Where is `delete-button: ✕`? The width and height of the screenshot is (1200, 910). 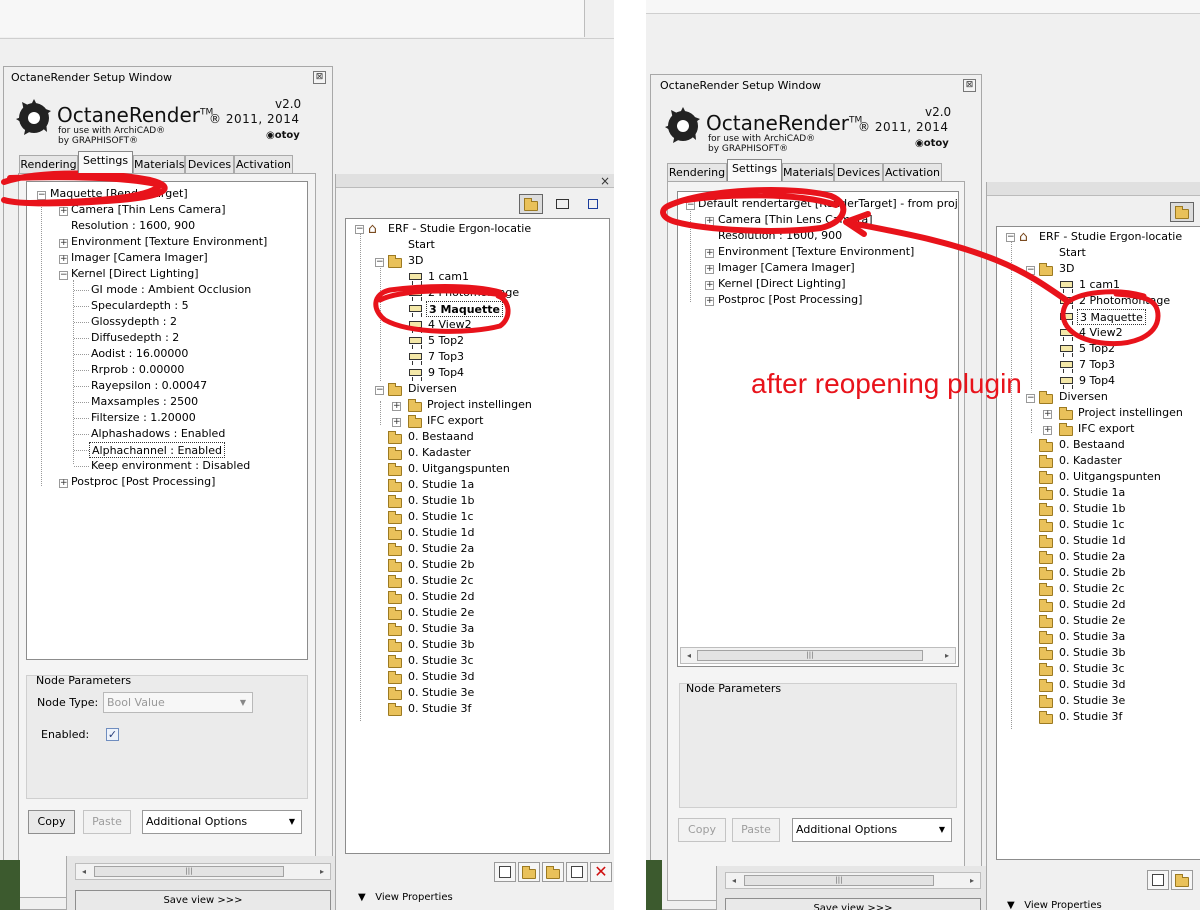
delete-button: ✕ is located at coordinates (601, 872).